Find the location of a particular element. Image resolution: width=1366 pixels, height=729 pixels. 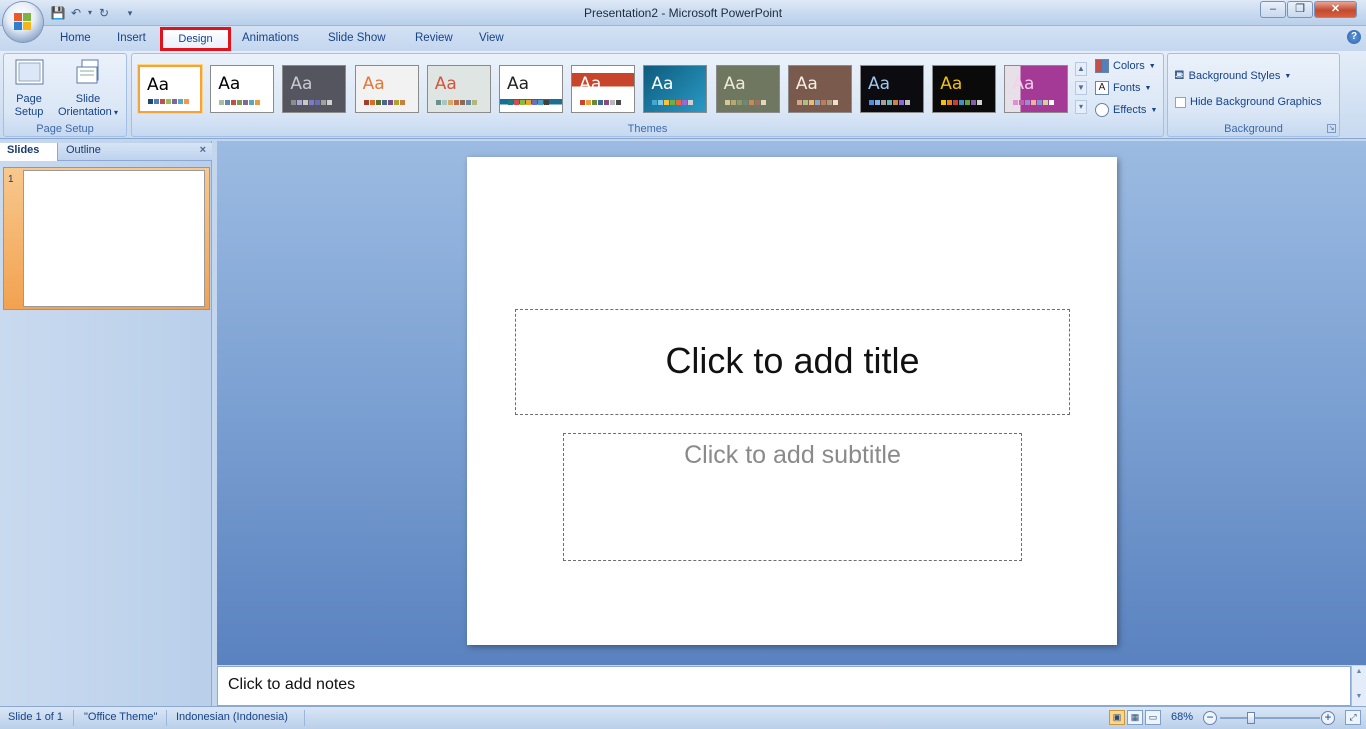

slide-orientation-button: Slide Orientation ▾ is located at coordinates (88, 88).